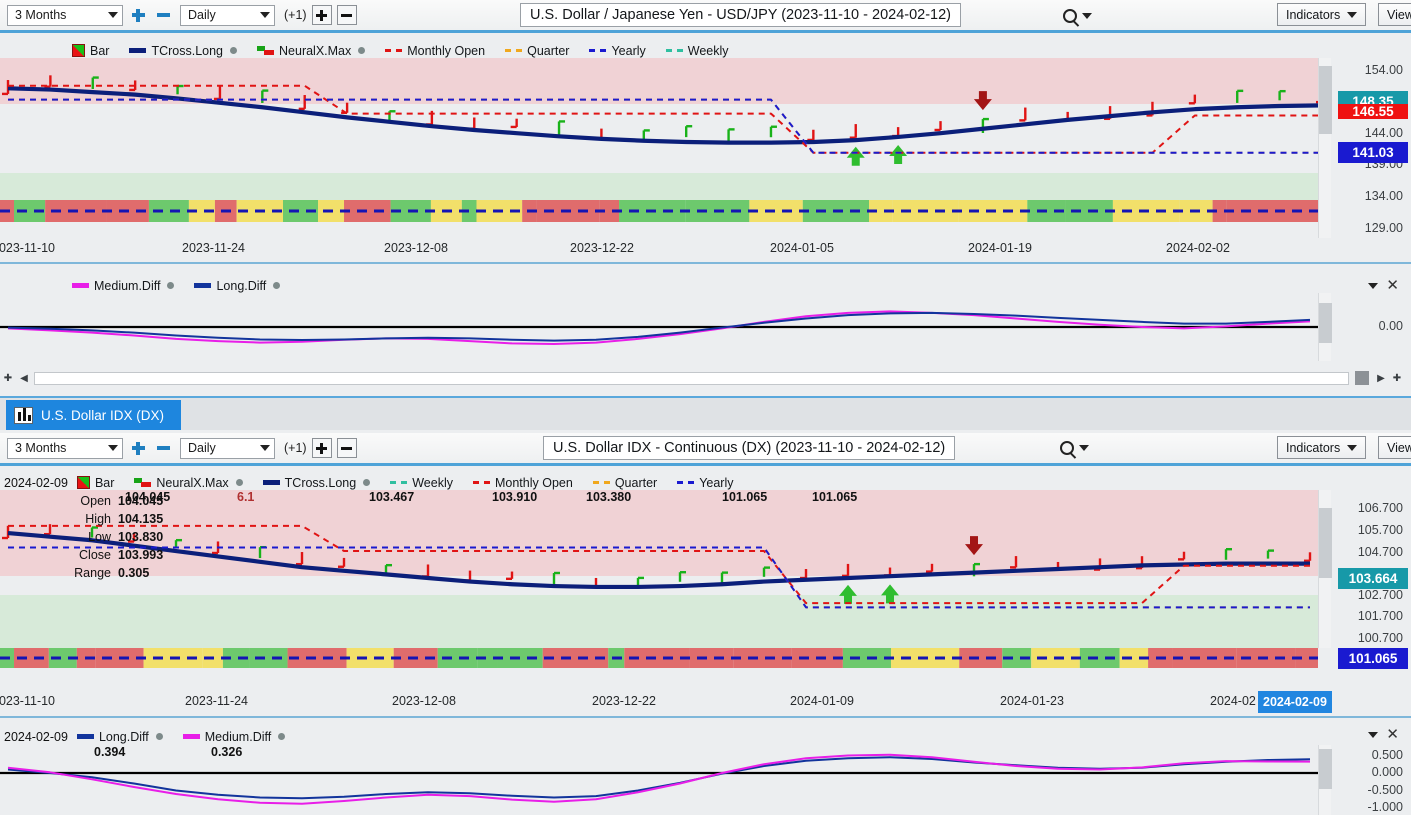 Image resolution: width=1411 pixels, height=815 pixels. I want to click on chart2-indicators-button: Indicators, so click(1322, 447).